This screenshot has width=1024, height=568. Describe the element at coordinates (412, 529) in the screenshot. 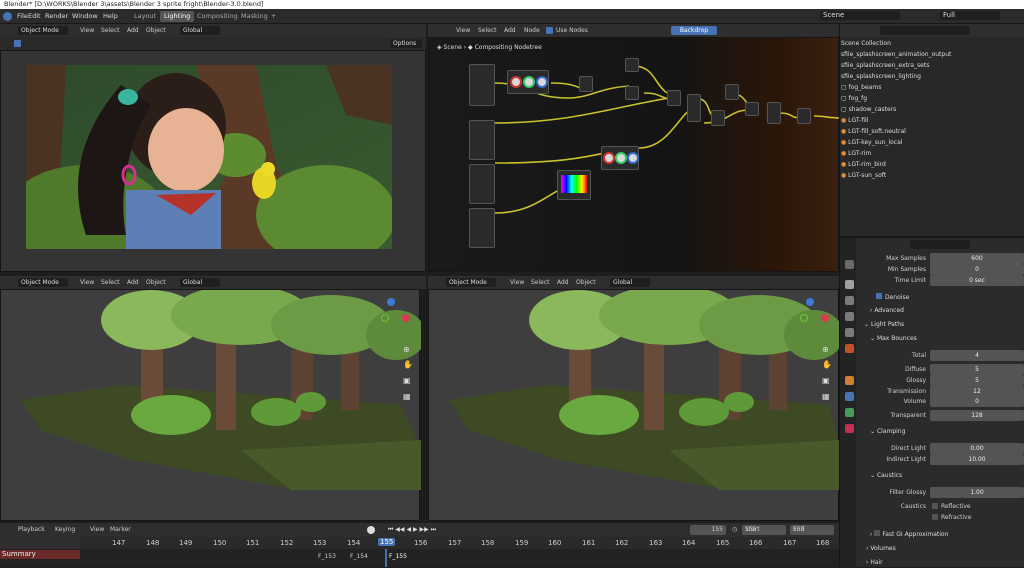

I see `playback-controls-icon: ⏮ ◀◀ ◀ ▶ ▶▶ ⏭` at that location.